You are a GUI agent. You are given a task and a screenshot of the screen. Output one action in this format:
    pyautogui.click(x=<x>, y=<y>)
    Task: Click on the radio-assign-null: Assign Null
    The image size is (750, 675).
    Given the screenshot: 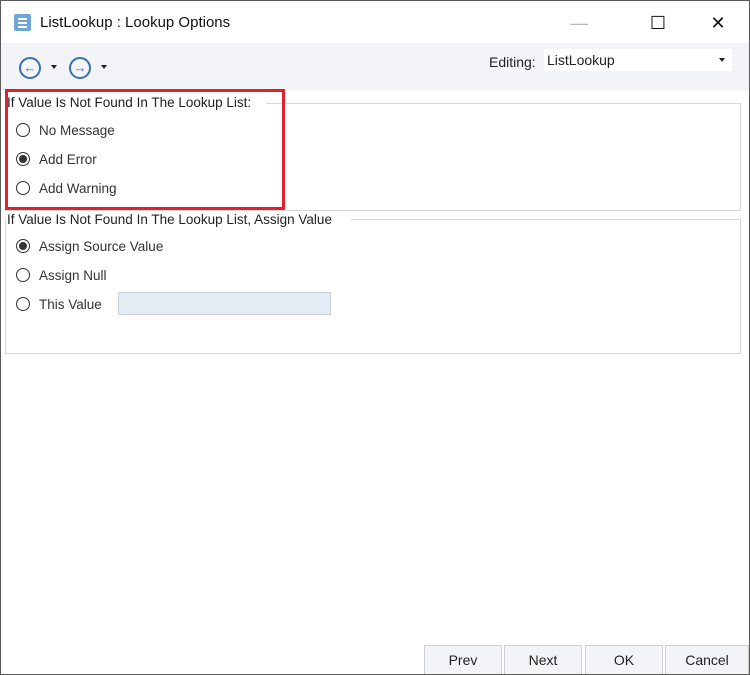 What is the action you would take?
    pyautogui.click(x=61, y=275)
    